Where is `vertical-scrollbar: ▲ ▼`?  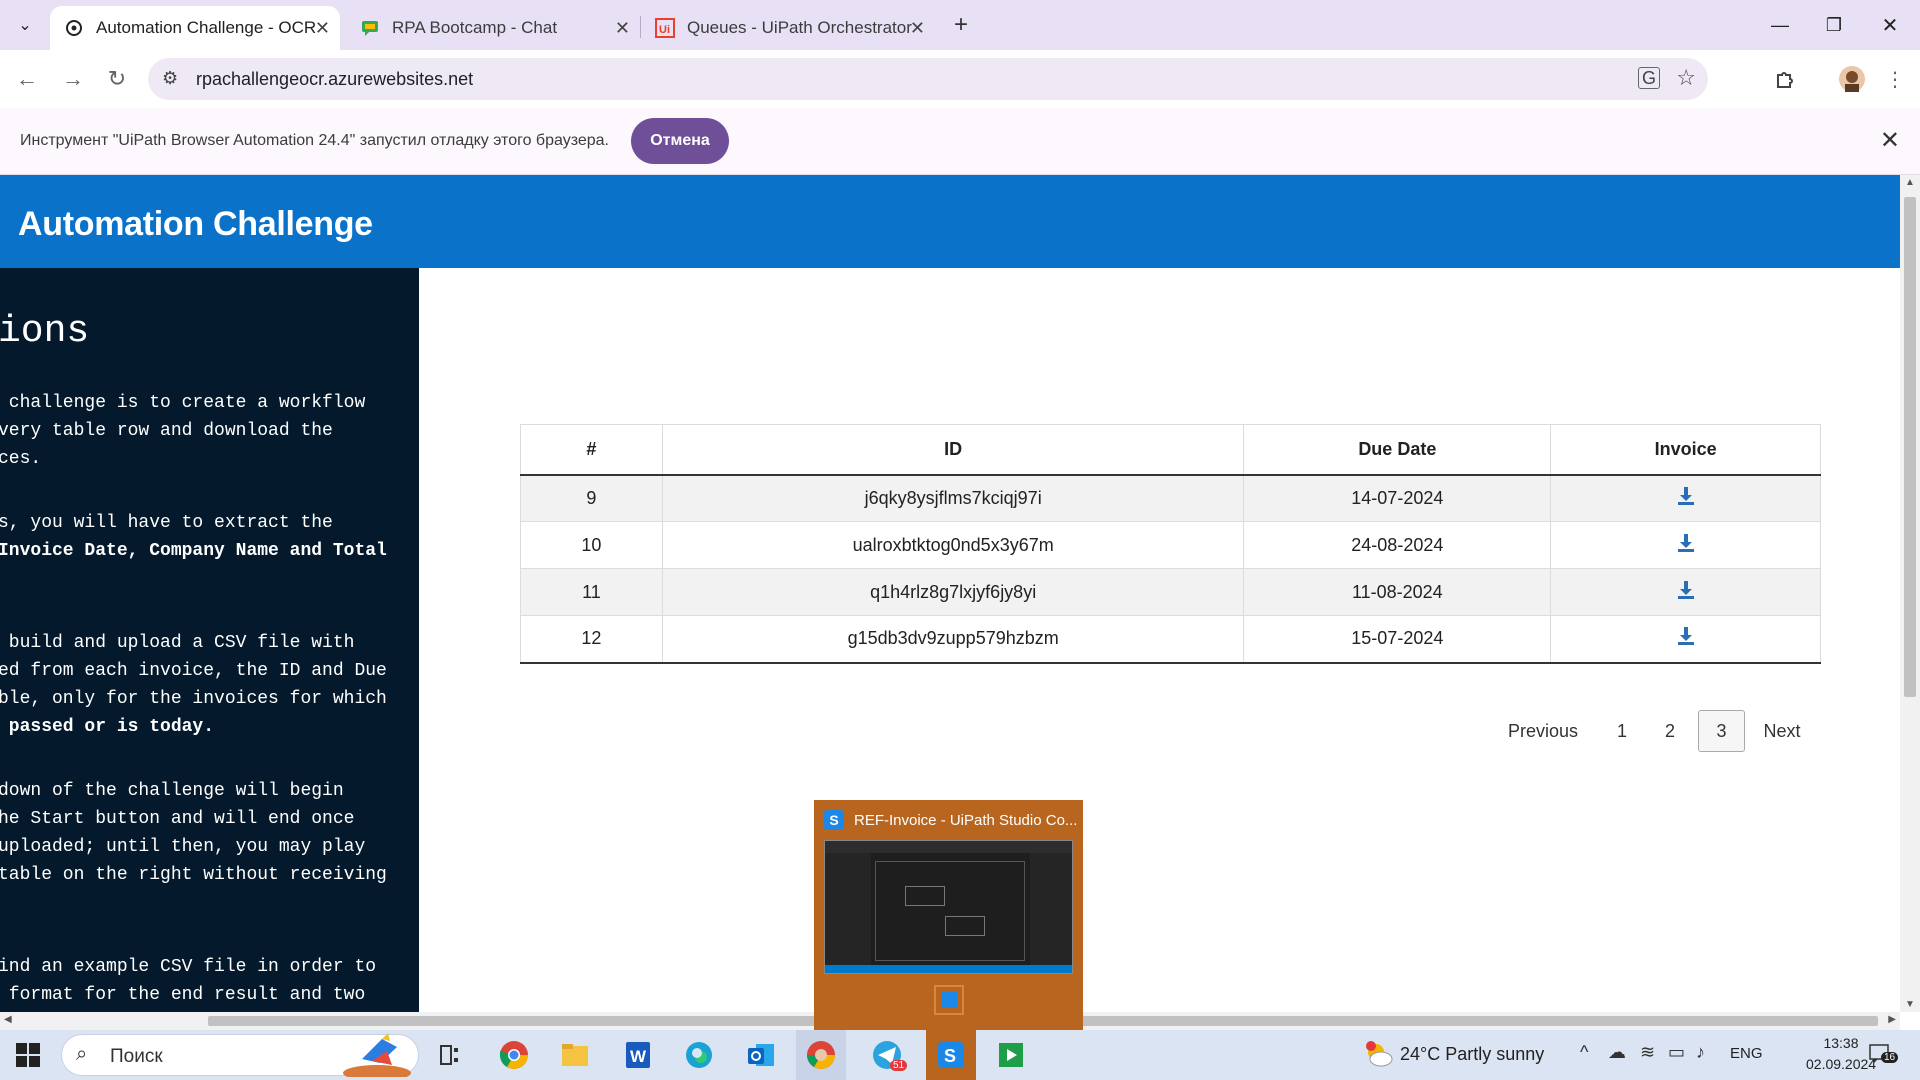 vertical-scrollbar: ▲ ▼ is located at coordinates (1910, 593).